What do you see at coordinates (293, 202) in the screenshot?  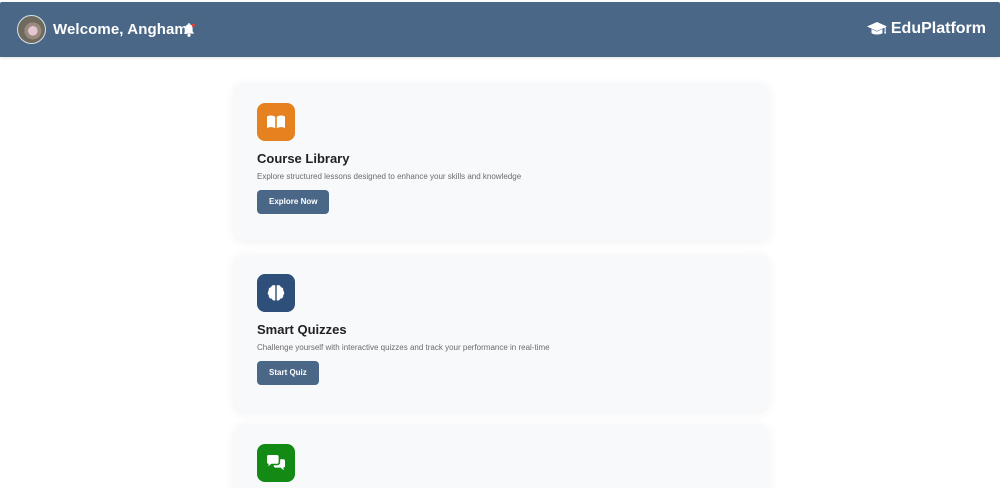 I see `explore-now-button: Explore Now` at bounding box center [293, 202].